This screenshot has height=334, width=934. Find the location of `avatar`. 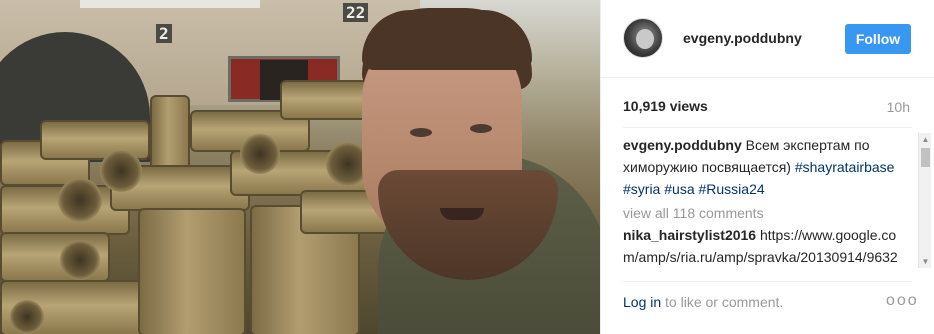

avatar is located at coordinates (643, 38).